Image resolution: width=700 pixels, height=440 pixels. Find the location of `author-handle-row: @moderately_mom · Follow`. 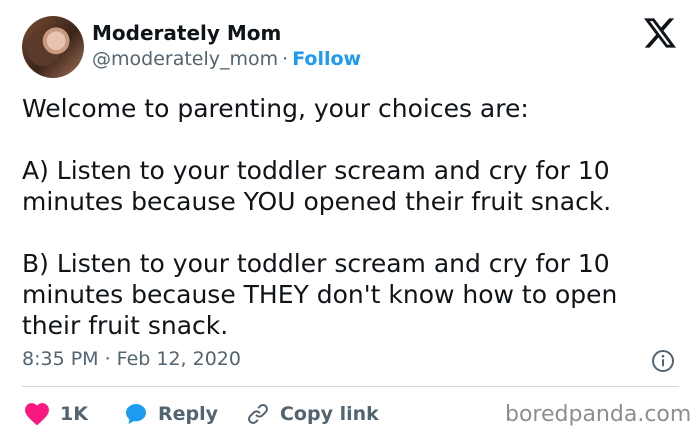

author-handle-row: @moderately_mom · Follow is located at coordinates (226, 59).